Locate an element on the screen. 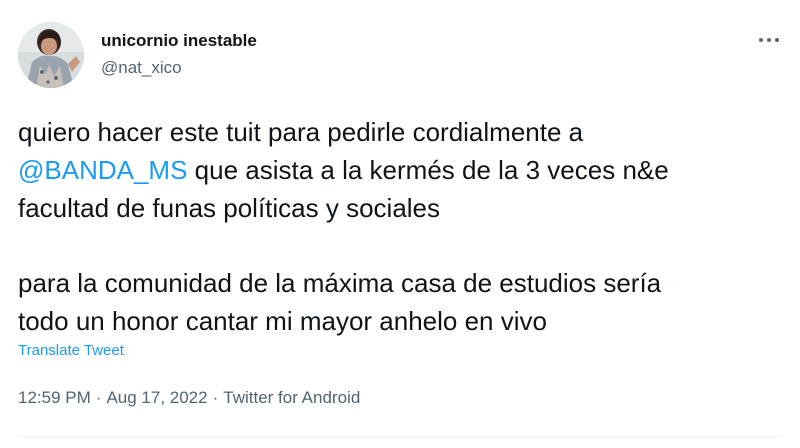 This screenshot has height=448, width=800. tweet-time: 12:59 PM is located at coordinates (54, 397).